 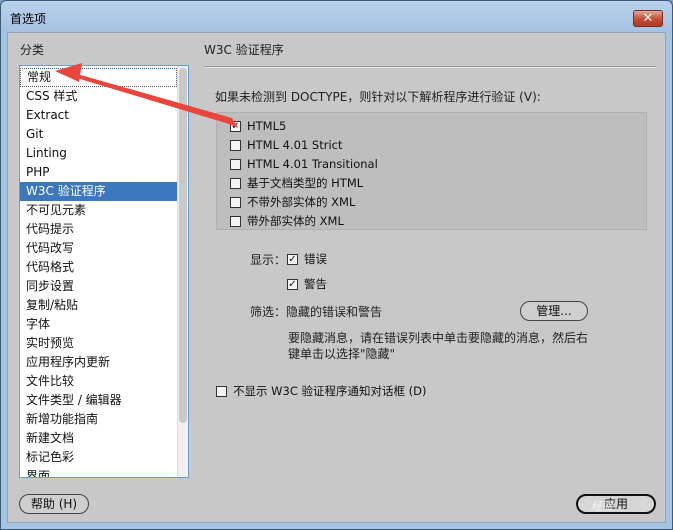 I want to click on no-dialog-option: 不显示 W3C 验证程序通知对话框 (D), so click(x=321, y=391).